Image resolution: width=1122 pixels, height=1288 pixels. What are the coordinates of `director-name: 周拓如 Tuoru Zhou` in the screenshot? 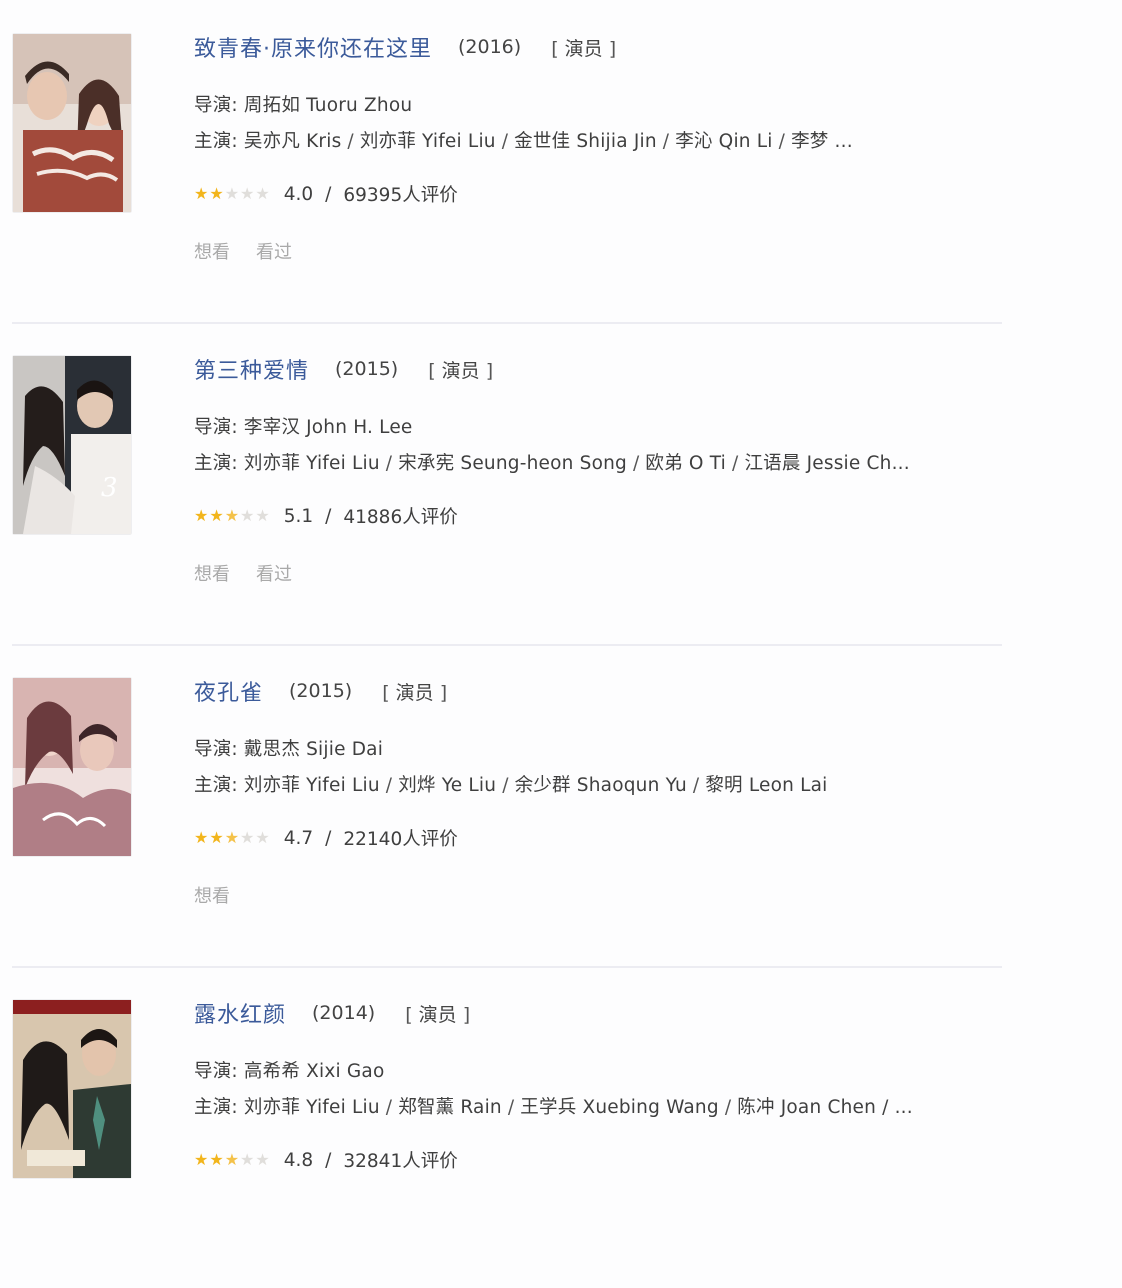 It's located at (328, 105).